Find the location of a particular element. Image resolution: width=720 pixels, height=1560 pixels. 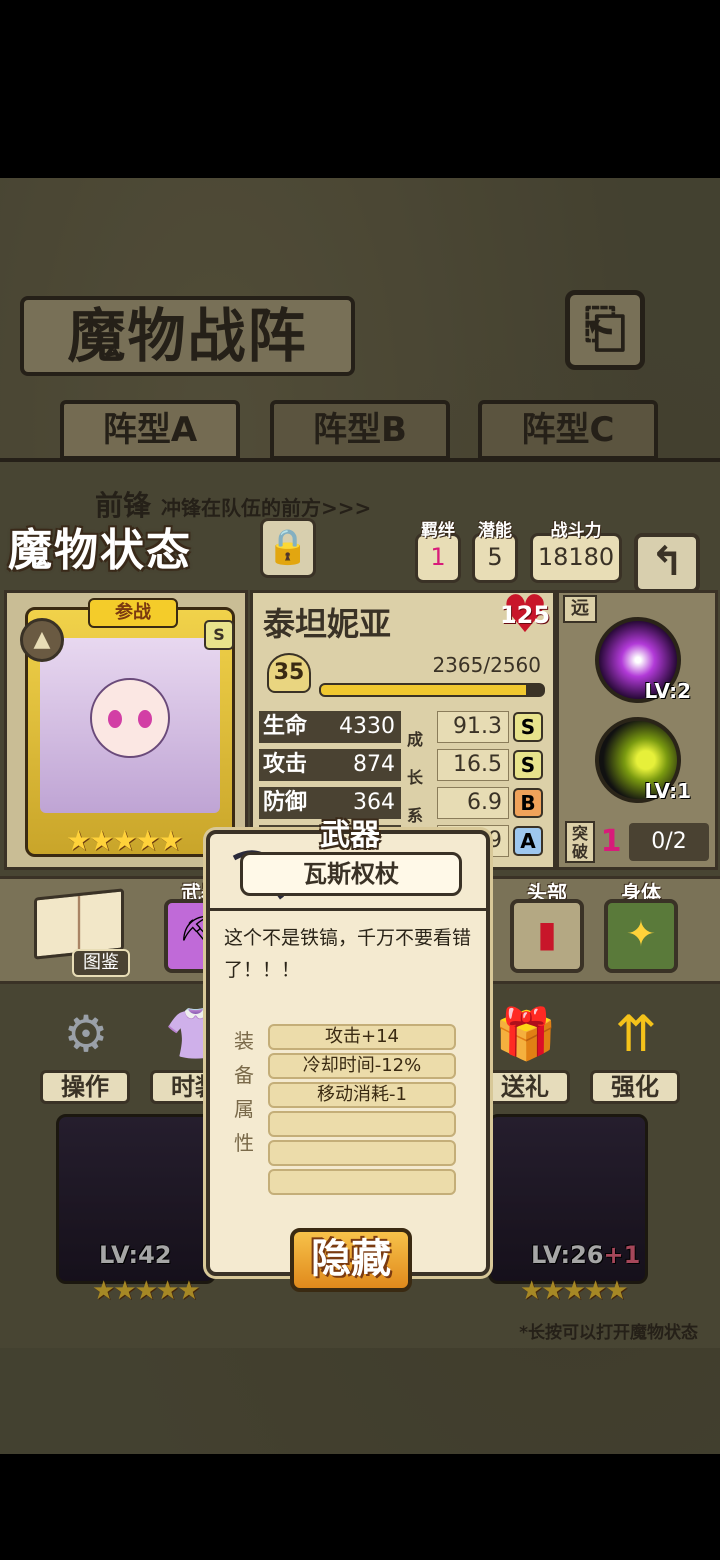

weapon-description: 这个不是铁镐，千万不要看错了！！！ is located at coordinates (348, 954).